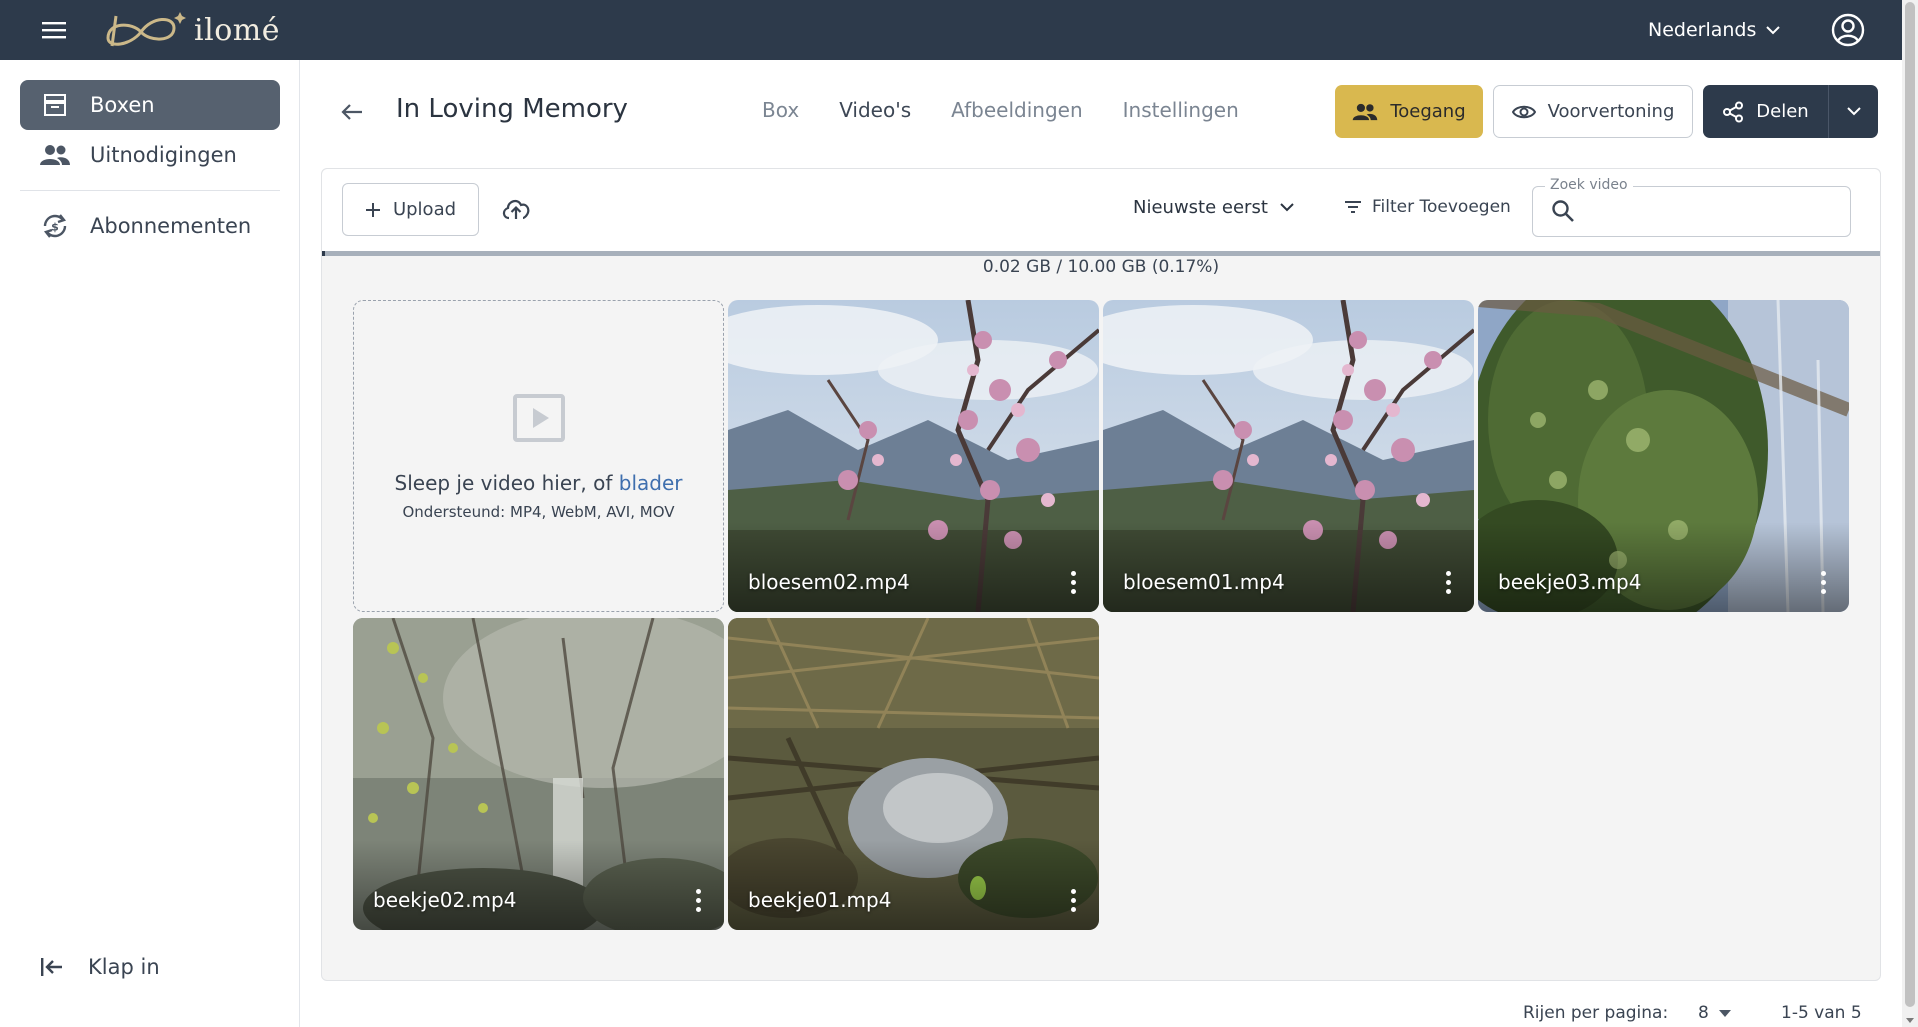 The width and height of the screenshot is (1918, 1027). Describe the element at coordinates (1821, 1013) in the screenshot. I see `pagination-range: 1-5 van 5` at that location.